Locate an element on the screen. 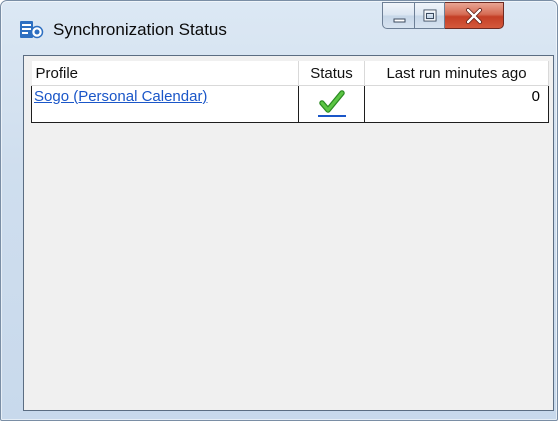 The image size is (558, 421). window-title: Synchronization Status is located at coordinates (140, 29).